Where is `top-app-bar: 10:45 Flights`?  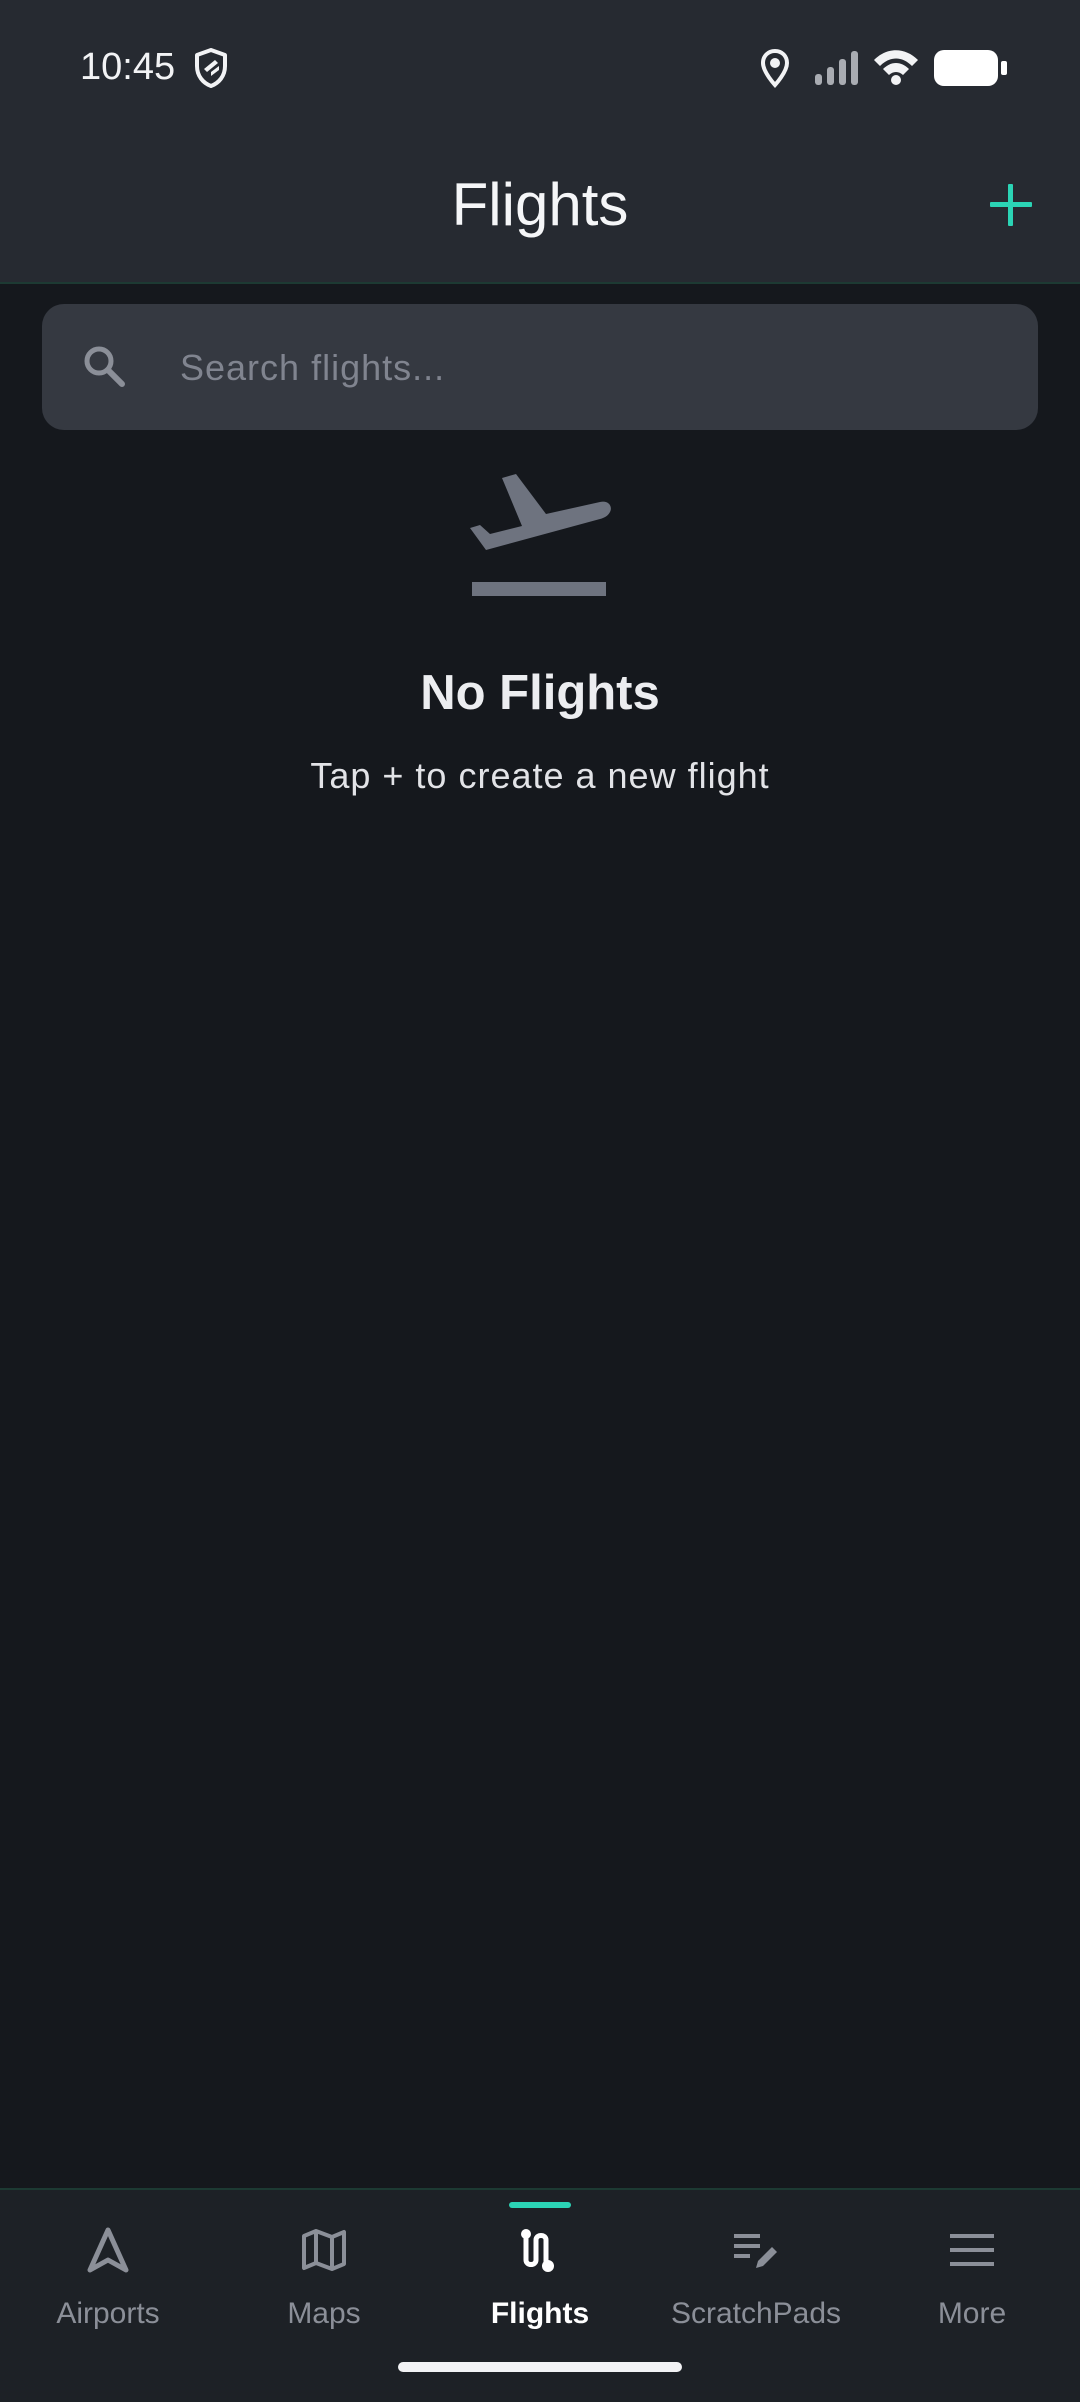
top-app-bar: 10:45 Flights is located at coordinates (540, 142).